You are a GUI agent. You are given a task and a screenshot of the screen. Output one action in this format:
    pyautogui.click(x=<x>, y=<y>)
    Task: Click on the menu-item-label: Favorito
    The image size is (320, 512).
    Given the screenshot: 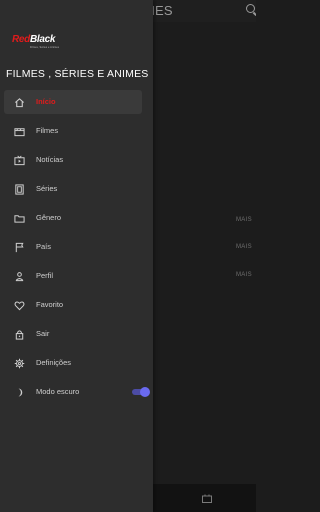 What is the action you would take?
    pyautogui.click(x=50, y=304)
    